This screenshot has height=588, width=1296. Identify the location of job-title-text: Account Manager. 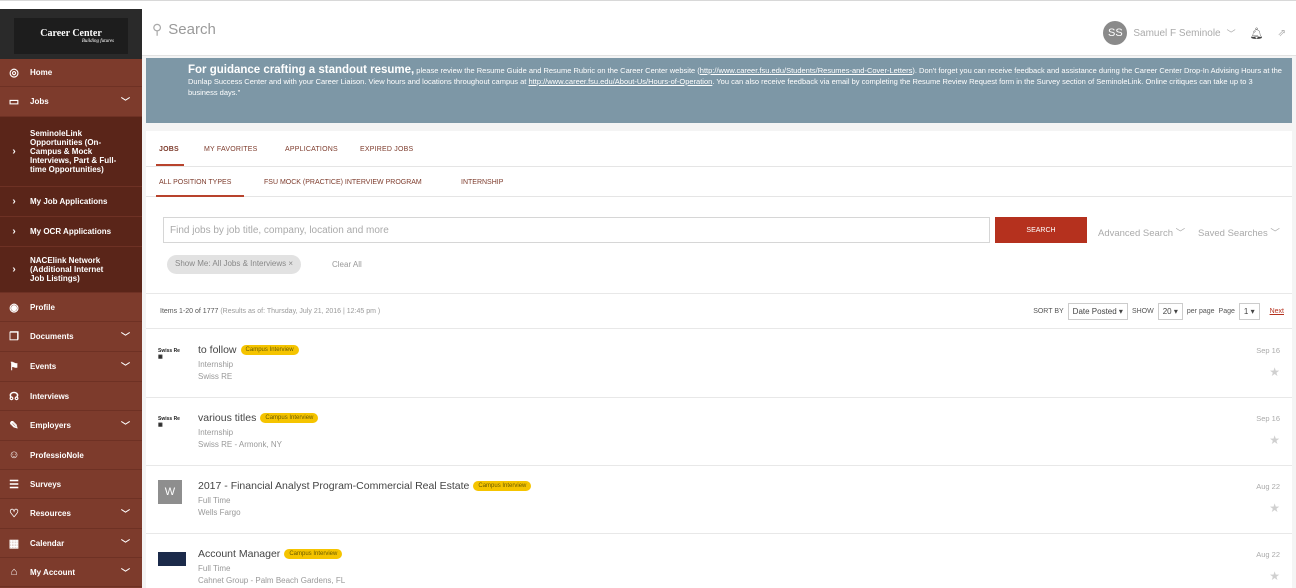
(239, 554).